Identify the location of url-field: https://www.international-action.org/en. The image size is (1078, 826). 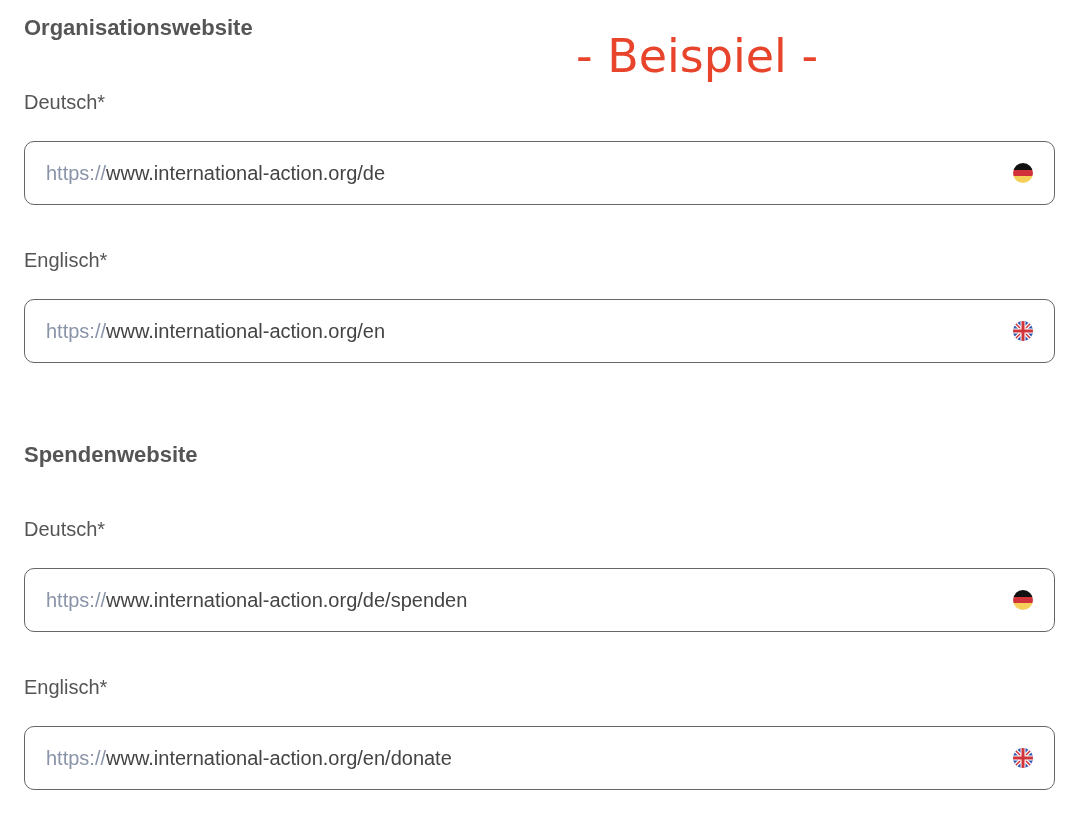
(539, 331).